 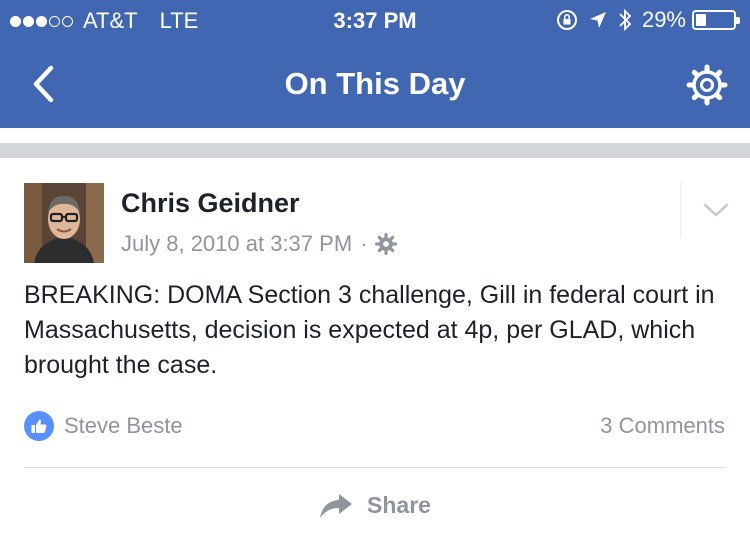 I want to click on like-icon, so click(x=39, y=426).